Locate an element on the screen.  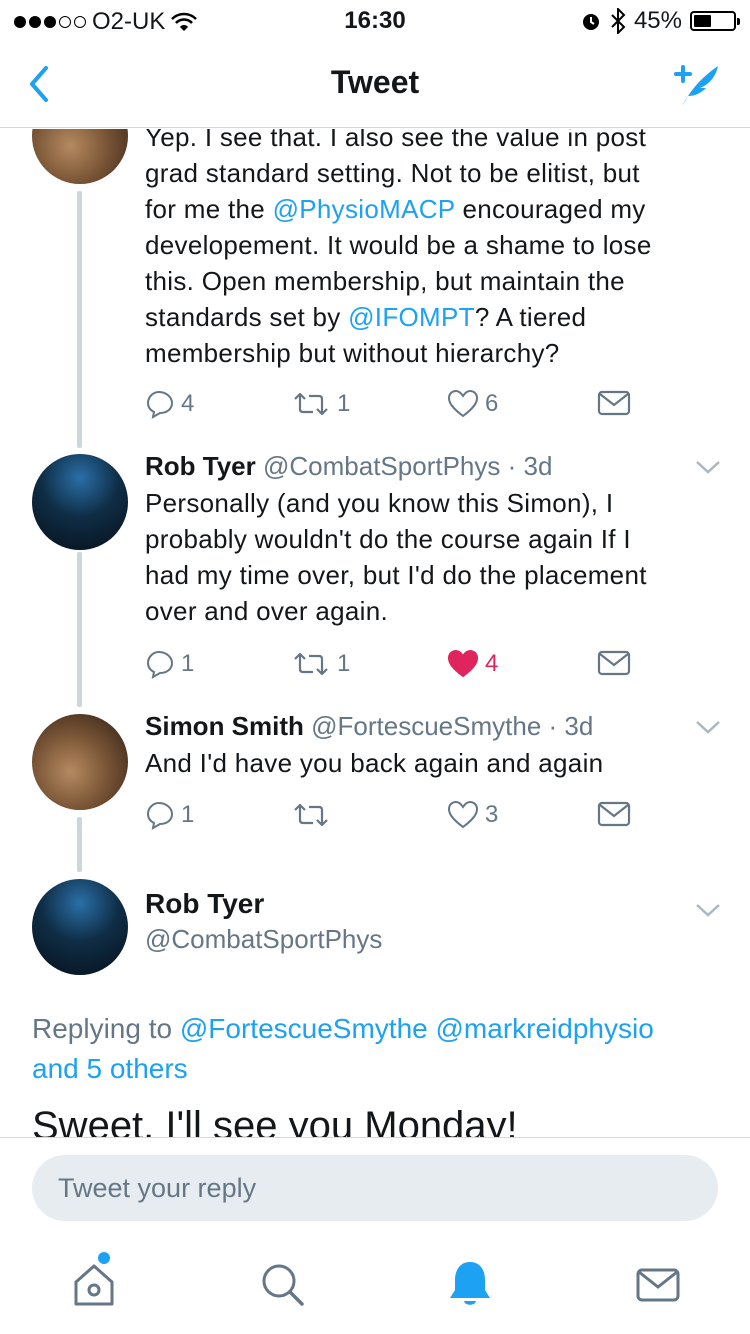
alarm-icon is located at coordinates (590, 22).